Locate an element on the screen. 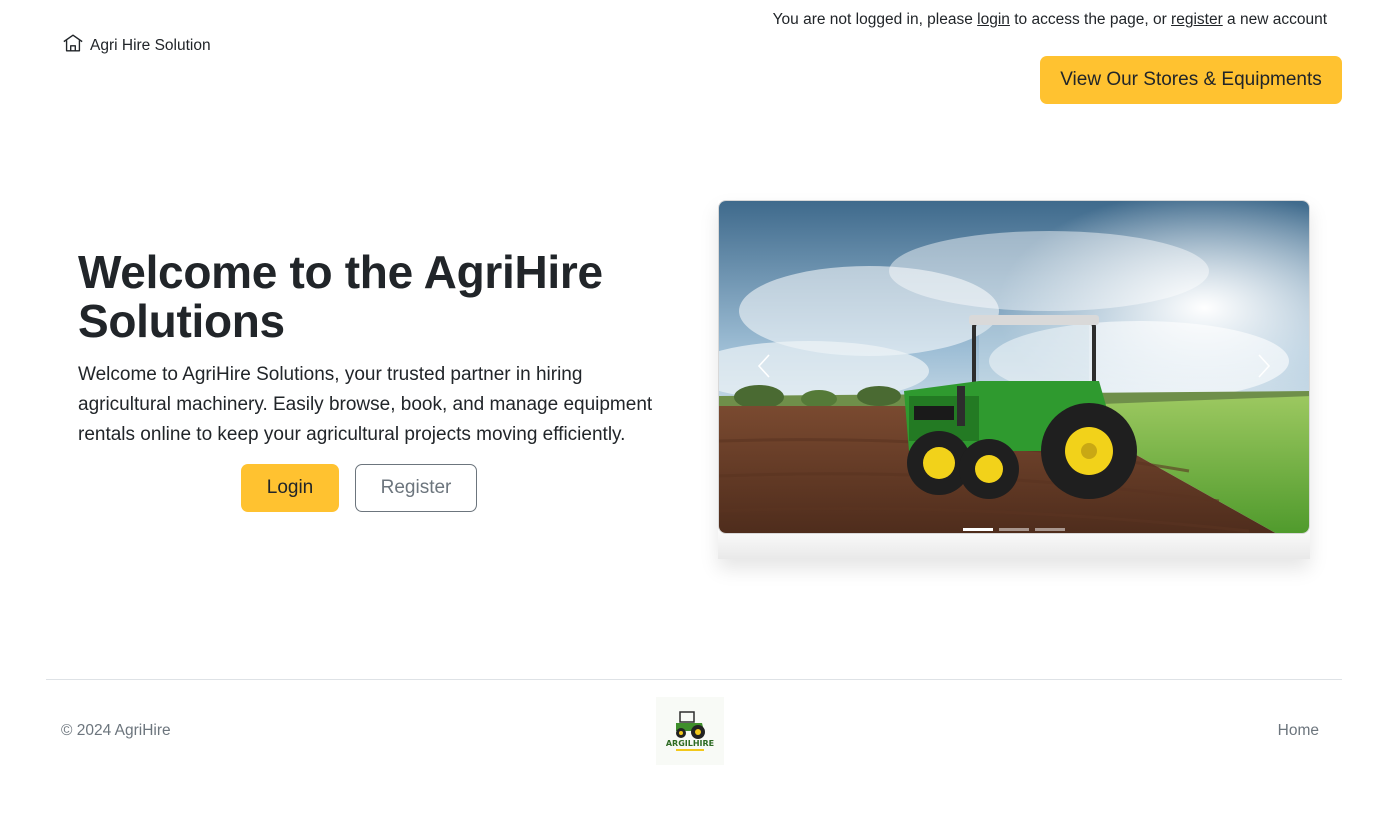 Image resolution: width=1397 pixels, height=822 pixels. chevron-left-icon is located at coordinates (764, 368).